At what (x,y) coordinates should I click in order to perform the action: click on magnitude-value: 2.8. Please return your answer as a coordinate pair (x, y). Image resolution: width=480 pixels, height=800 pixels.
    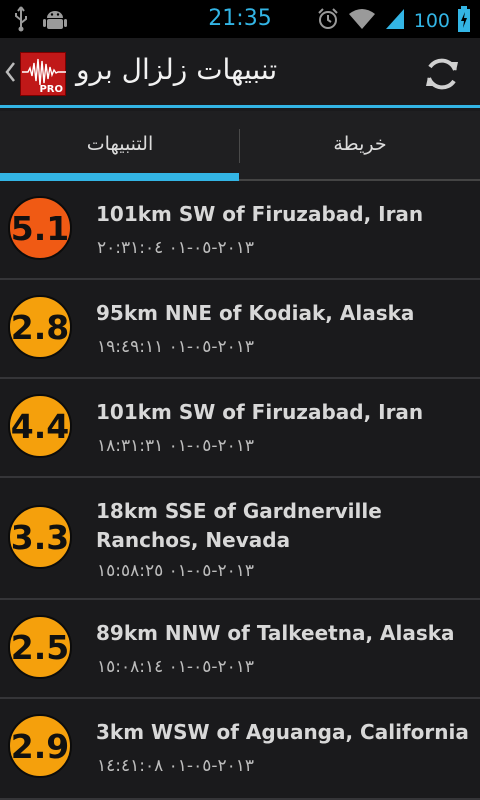
    Looking at the image, I should click on (40, 327).